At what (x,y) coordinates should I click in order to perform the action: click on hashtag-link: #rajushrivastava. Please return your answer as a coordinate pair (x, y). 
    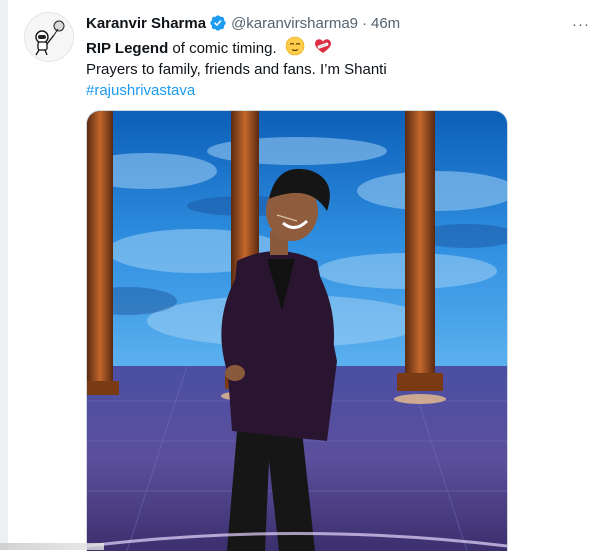
    Looking at the image, I should click on (331, 90).